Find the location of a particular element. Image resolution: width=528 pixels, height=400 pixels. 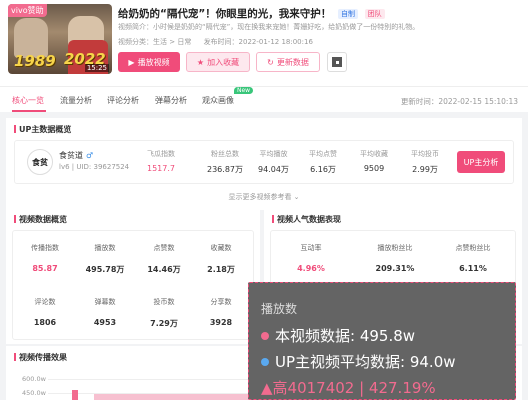

qr-code-icon is located at coordinates (337, 62).